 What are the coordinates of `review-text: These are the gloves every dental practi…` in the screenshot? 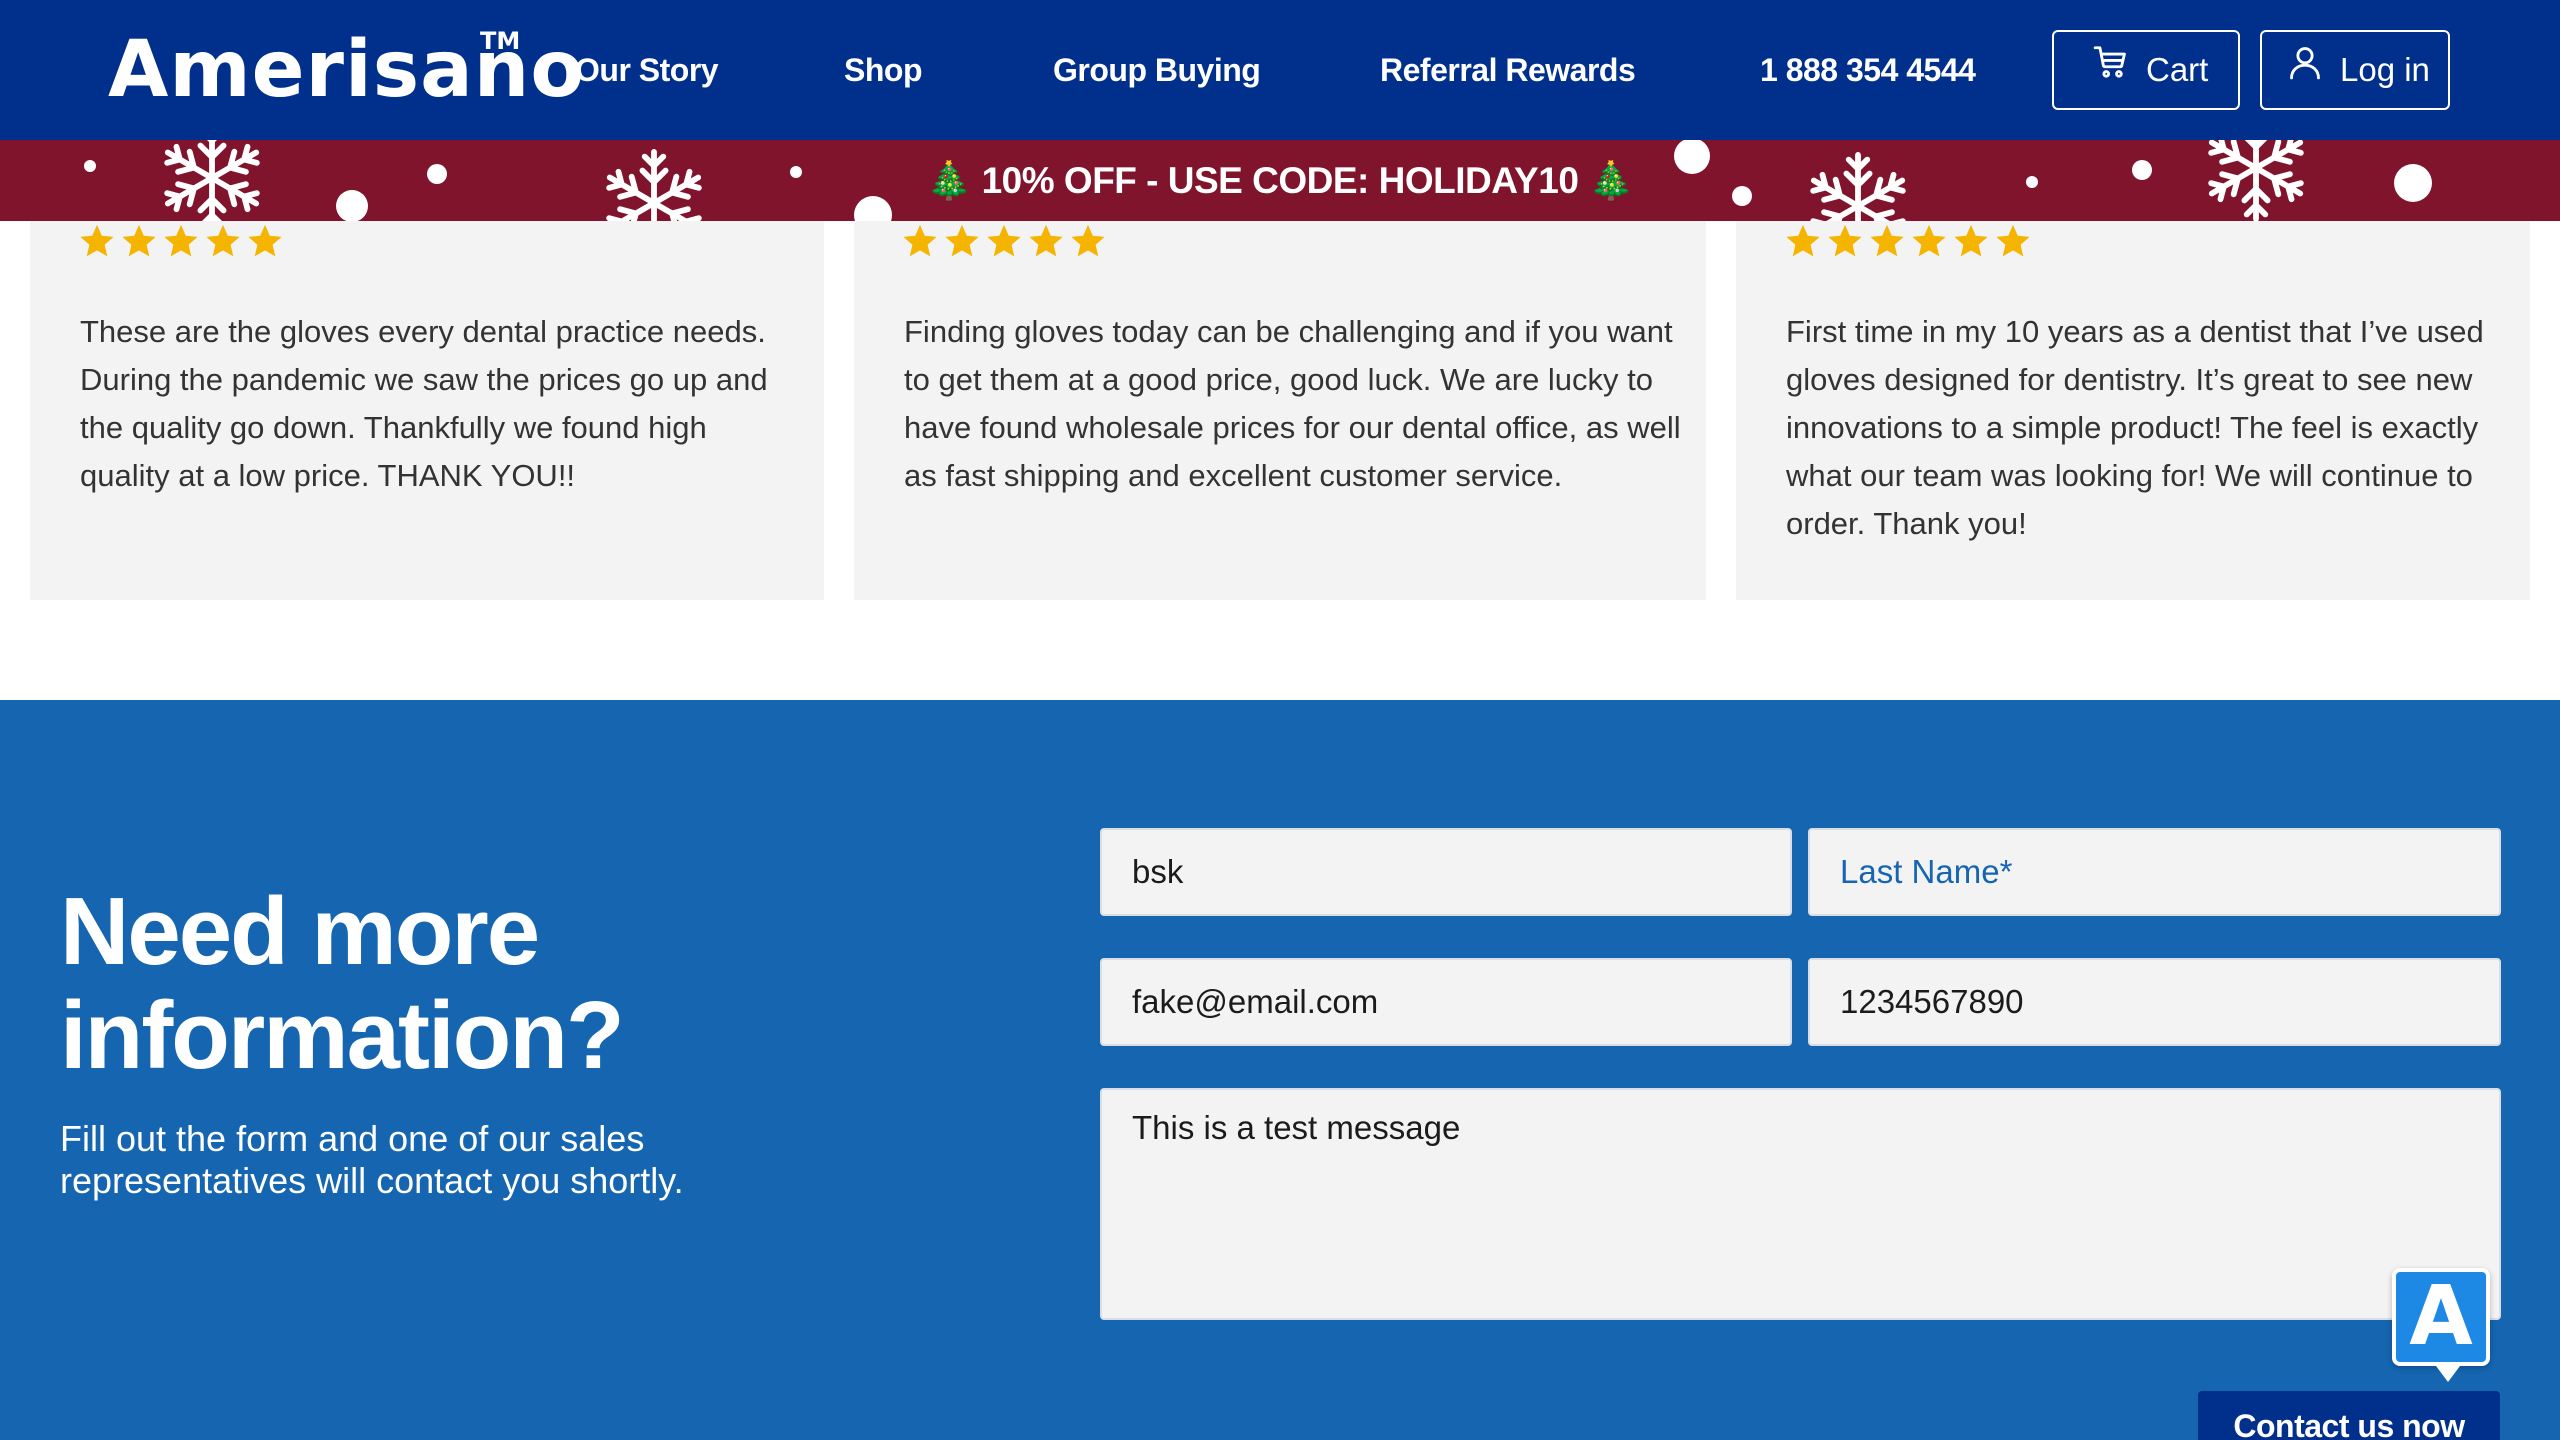 It's located at (424, 403).